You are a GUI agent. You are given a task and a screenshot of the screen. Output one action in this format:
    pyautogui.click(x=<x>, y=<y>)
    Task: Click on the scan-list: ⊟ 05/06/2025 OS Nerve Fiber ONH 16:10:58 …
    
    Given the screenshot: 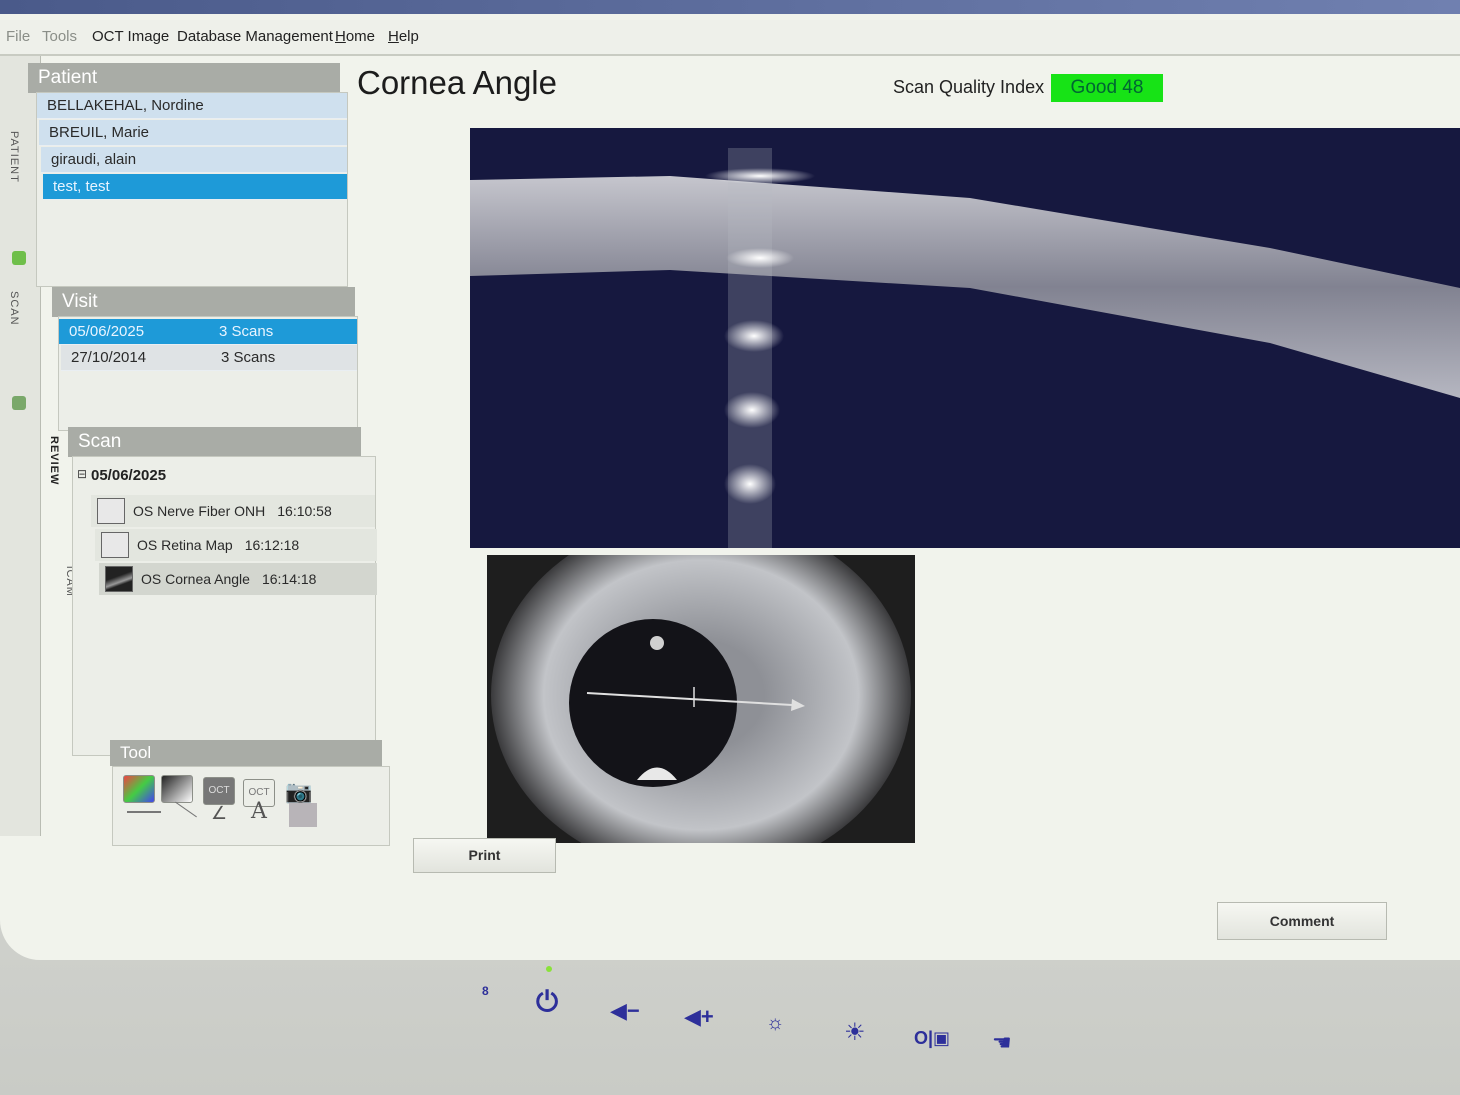 What is the action you would take?
    pyautogui.click(x=224, y=606)
    